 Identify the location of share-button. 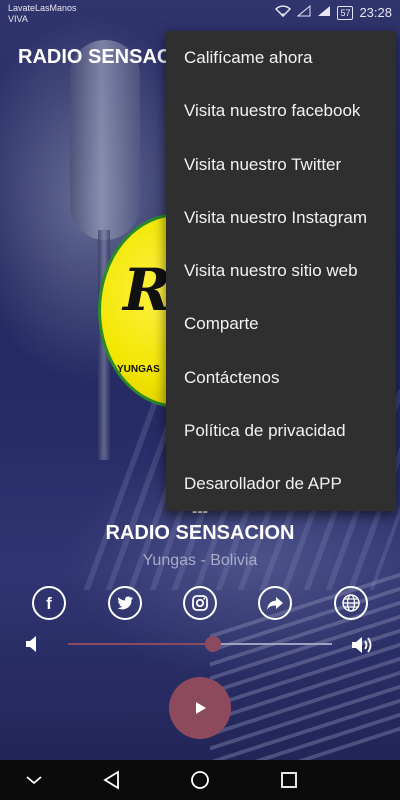
(275, 603).